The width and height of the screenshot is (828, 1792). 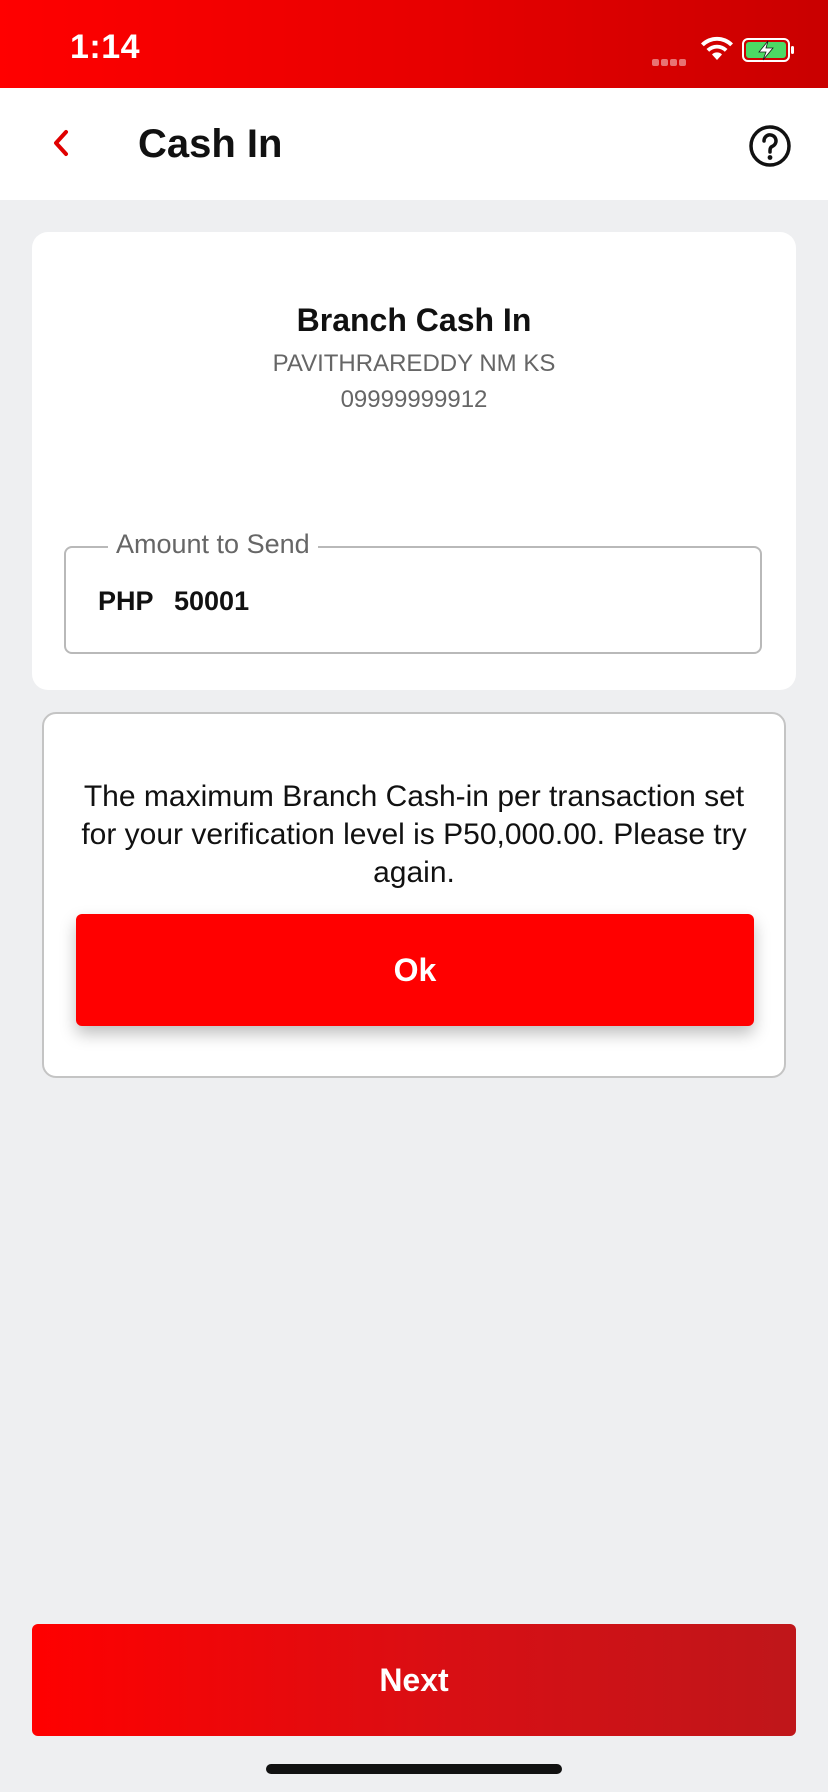 What do you see at coordinates (126, 601) in the screenshot?
I see `currency-label: PHP` at bounding box center [126, 601].